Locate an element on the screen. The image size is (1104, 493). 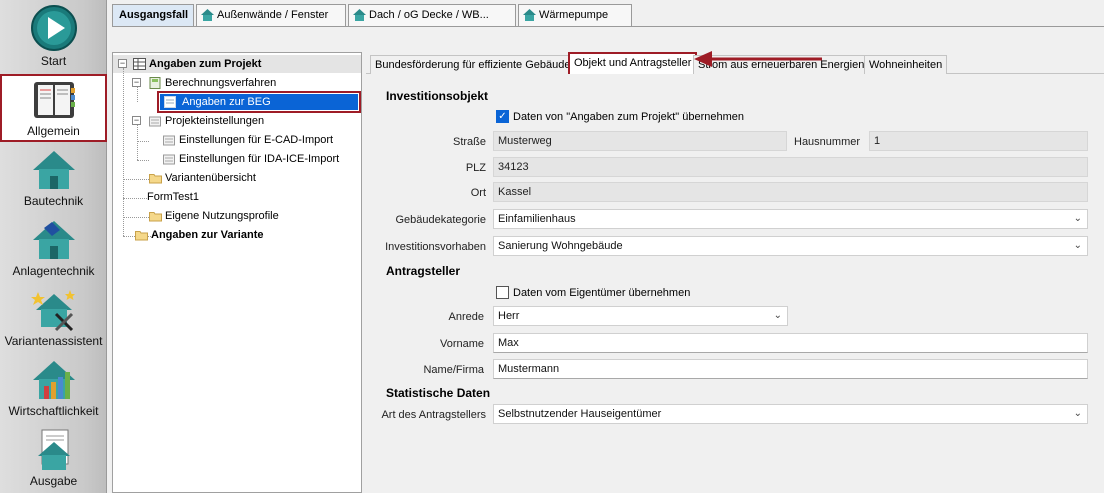
bar-chart-house-icon is located at coordinates (53, 380).